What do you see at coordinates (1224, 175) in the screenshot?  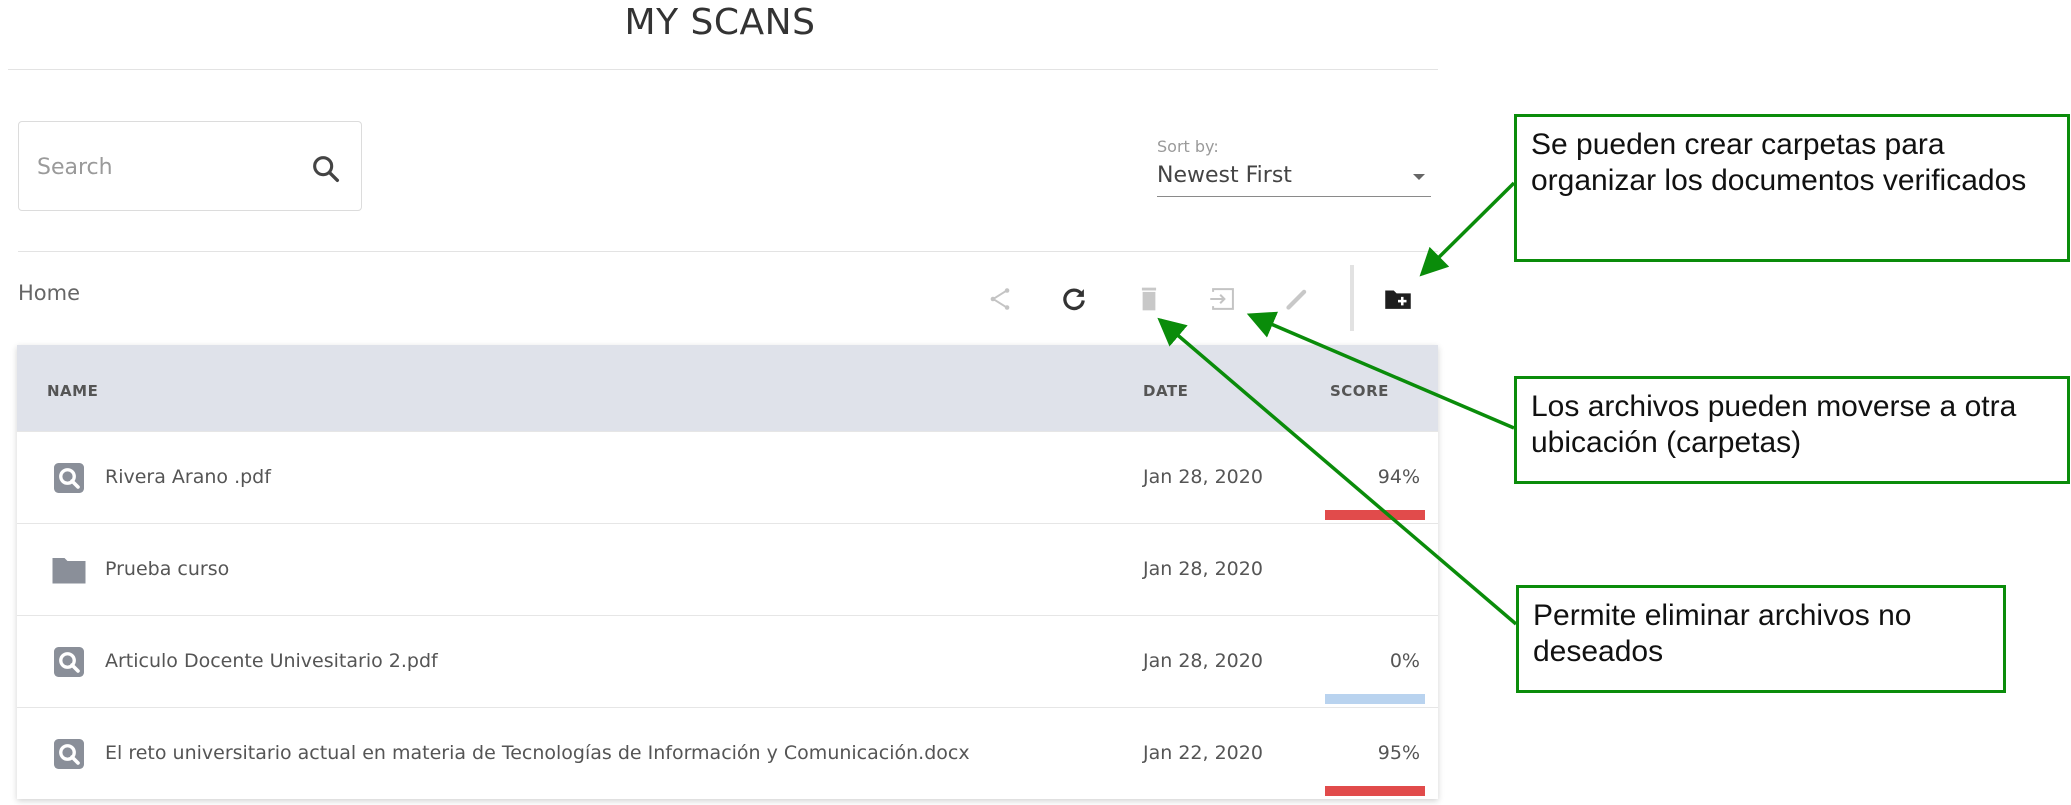 I see `sort-selected-value: Newest First` at bounding box center [1224, 175].